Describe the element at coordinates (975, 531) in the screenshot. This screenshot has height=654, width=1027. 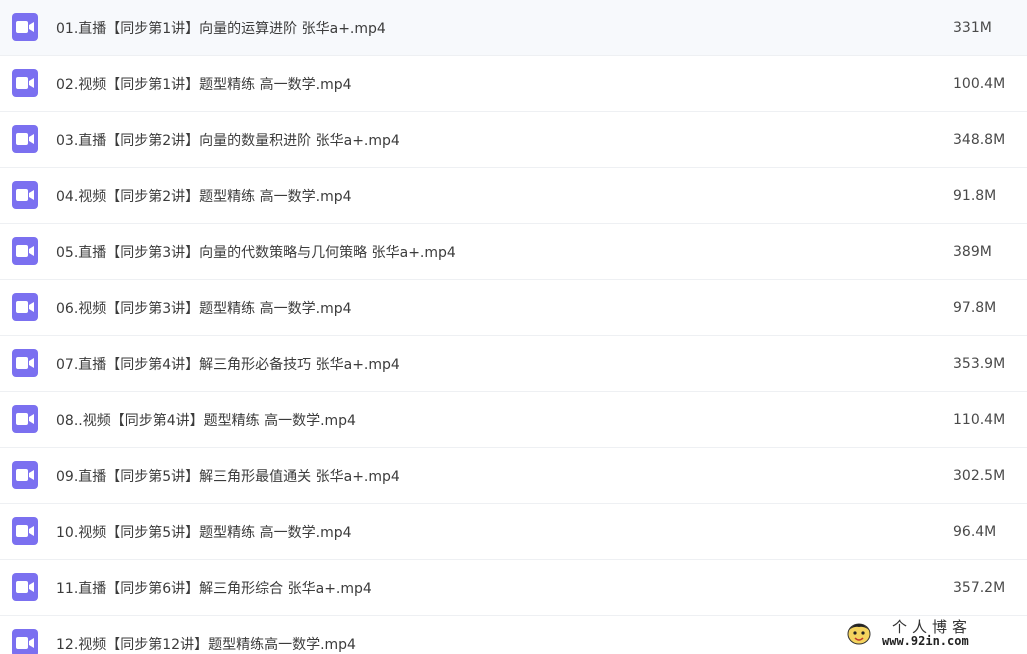
I see `file-size: 96.4M` at that location.